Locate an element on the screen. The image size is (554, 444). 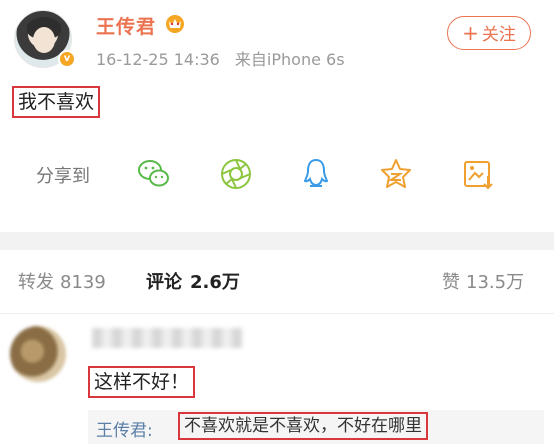
share-label: 分享到 is located at coordinates (63, 176).